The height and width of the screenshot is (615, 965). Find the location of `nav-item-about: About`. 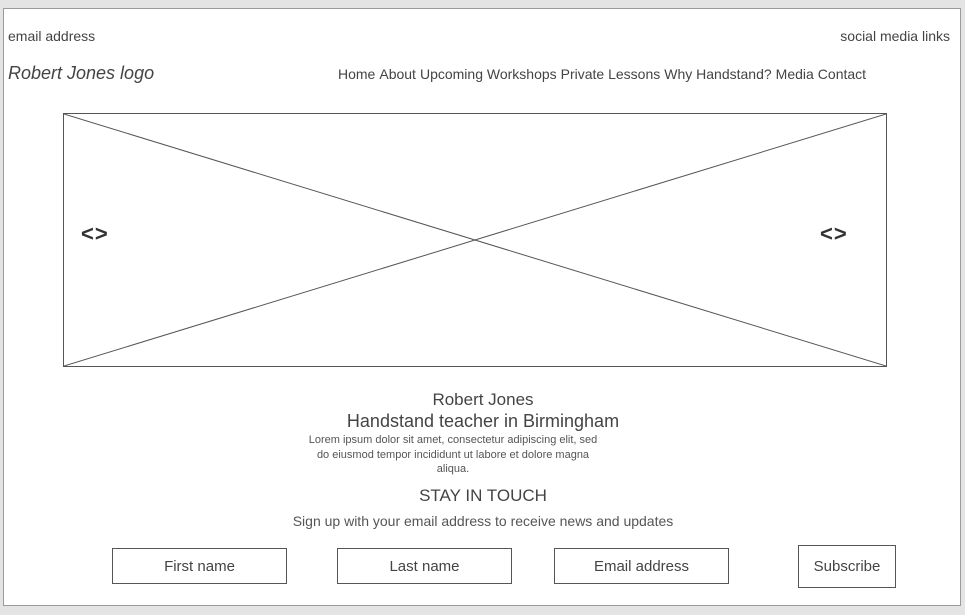

nav-item-about: About is located at coordinates (397, 74).